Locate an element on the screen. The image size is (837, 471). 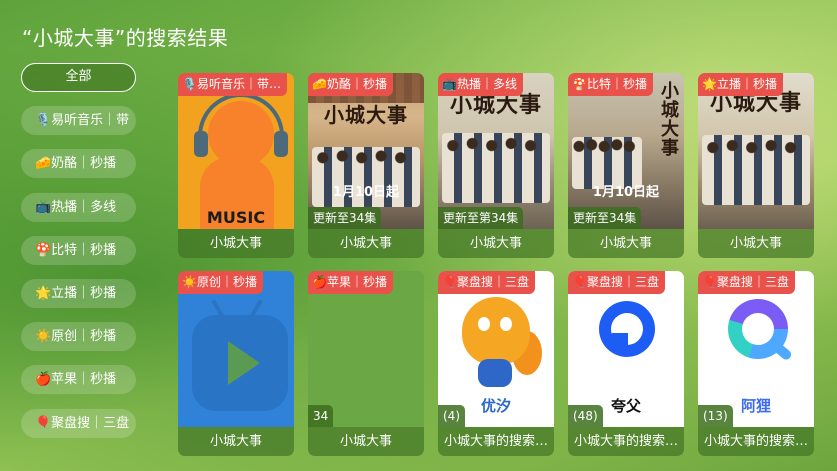
source-badge: 📺热播｜多线 is located at coordinates (480, 84).